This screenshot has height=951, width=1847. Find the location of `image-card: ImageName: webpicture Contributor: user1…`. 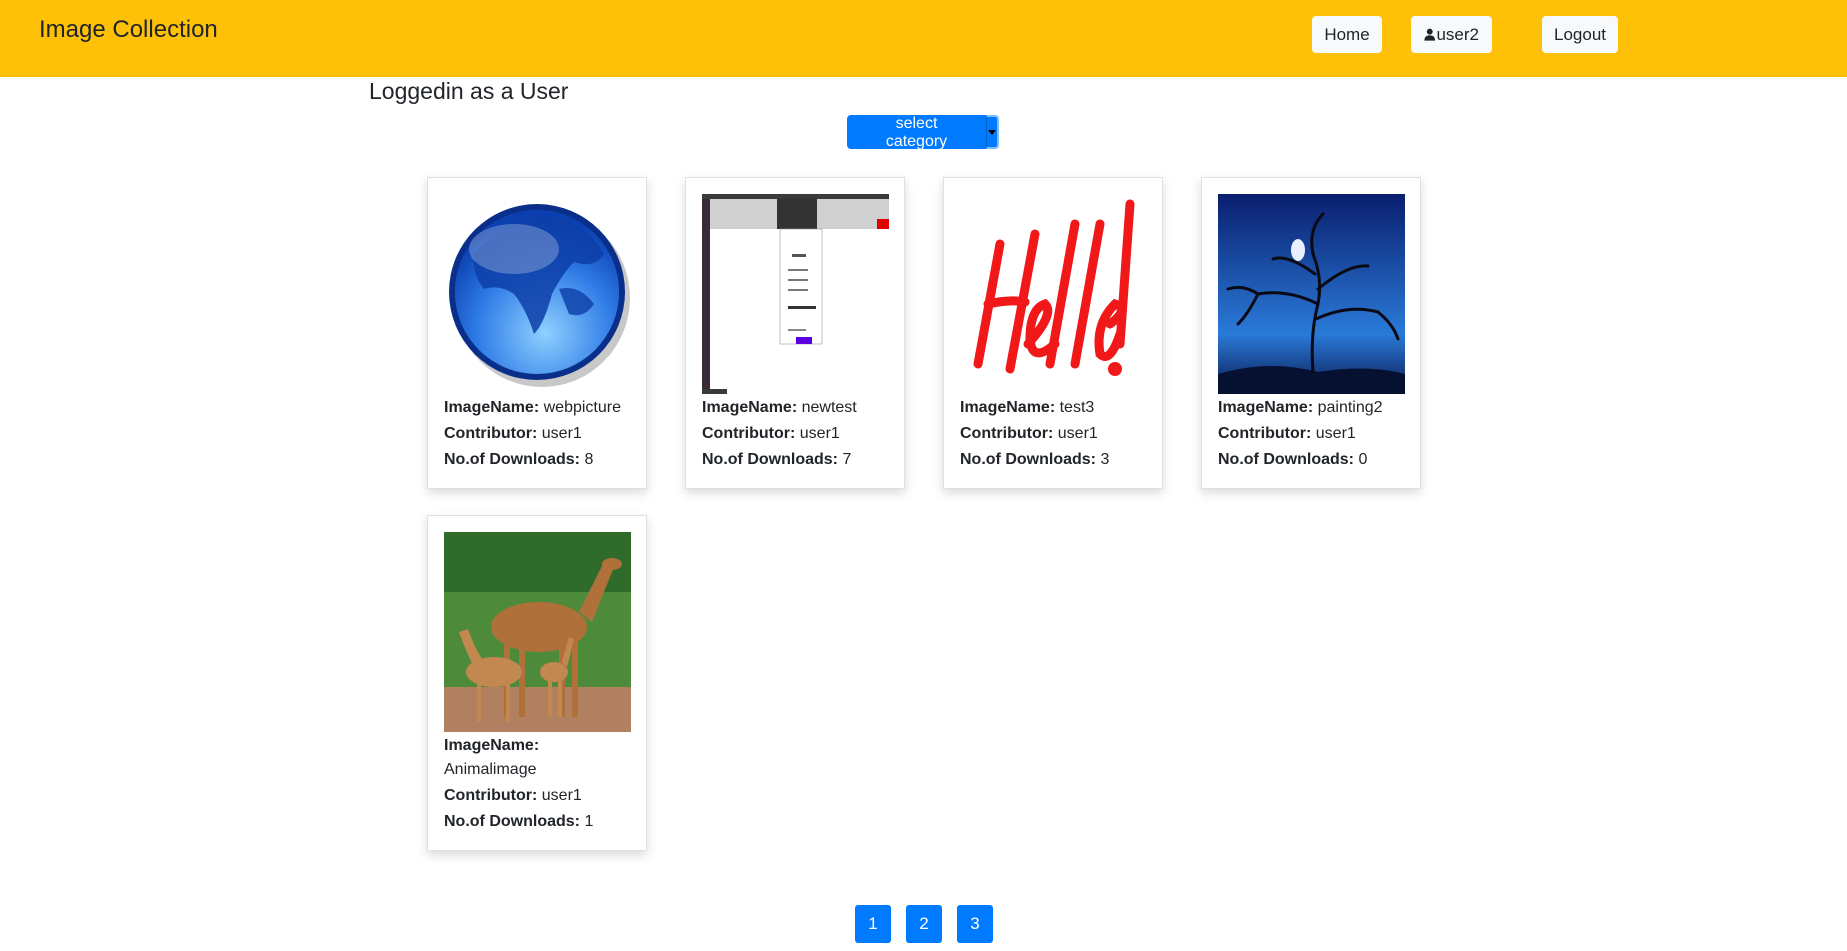

image-card: ImageName: webpicture Contributor: user1… is located at coordinates (537, 333).